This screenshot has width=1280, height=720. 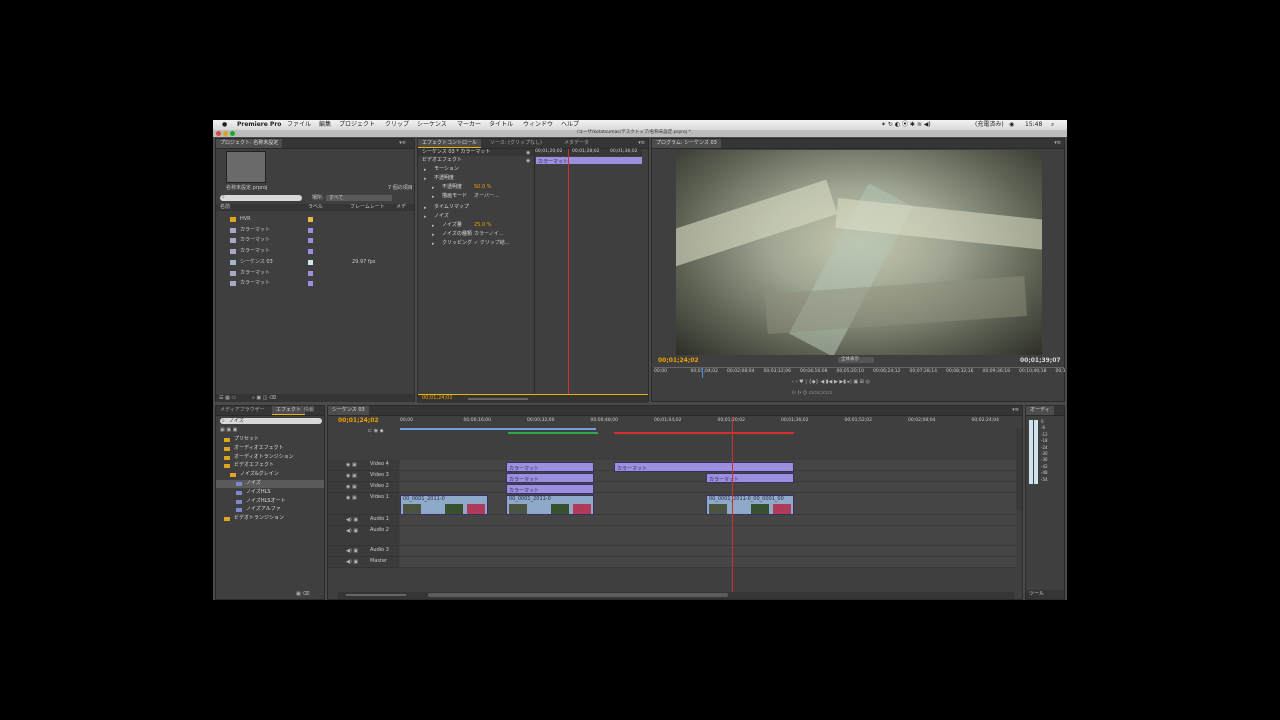 I want to click on menu-marker: マーカー, so click(x=469, y=125).